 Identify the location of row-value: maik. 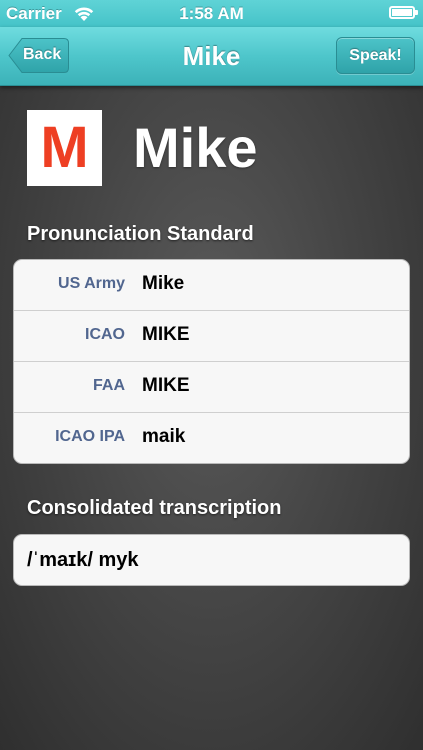
(164, 436).